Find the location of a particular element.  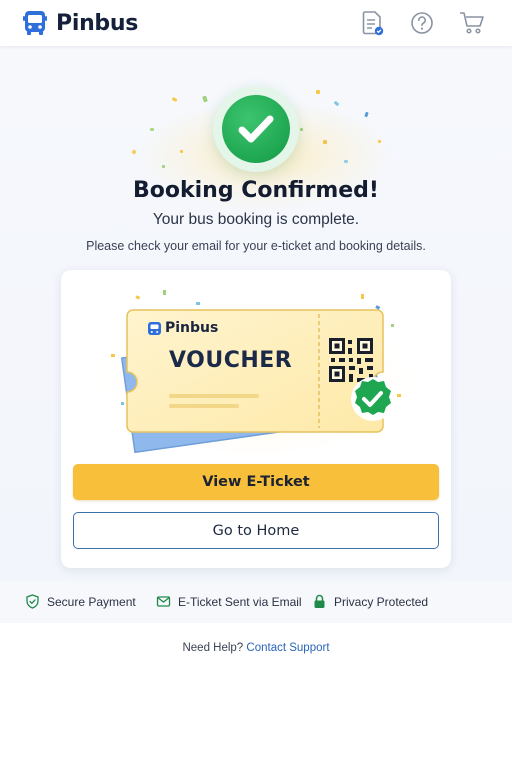

success-badge is located at coordinates (256, 129).